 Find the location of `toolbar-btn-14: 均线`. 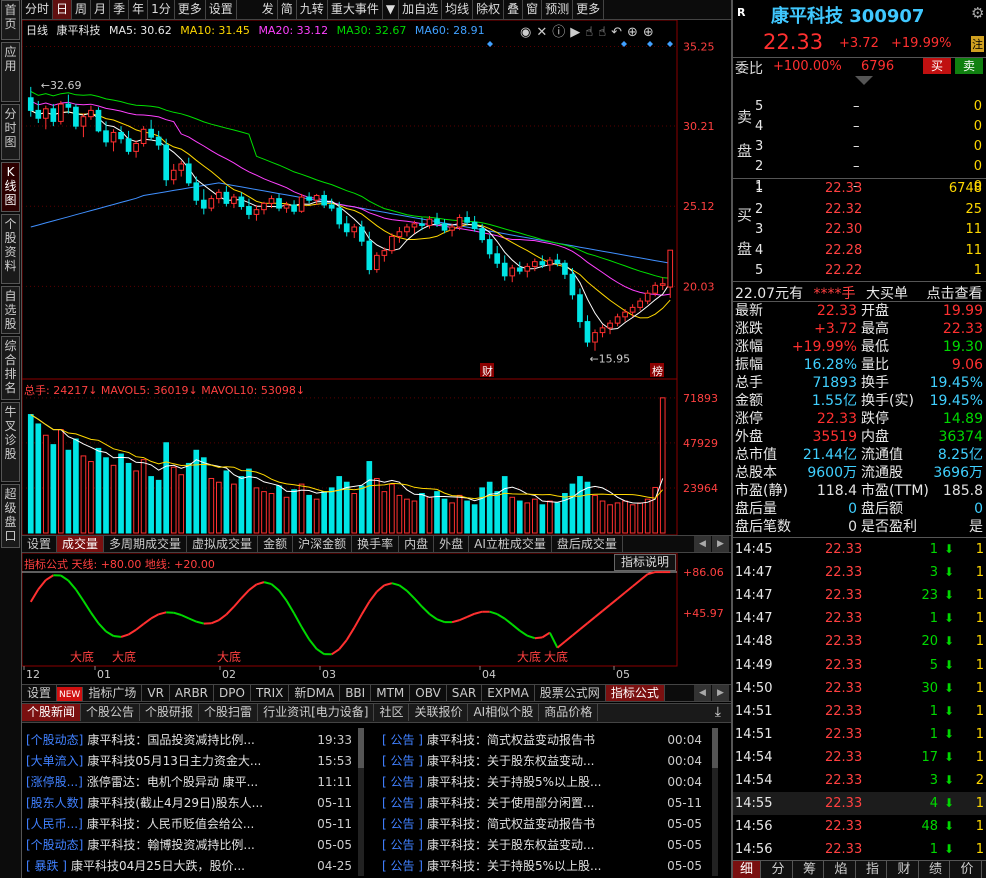

toolbar-btn-14: 均线 is located at coordinates (458, 9).